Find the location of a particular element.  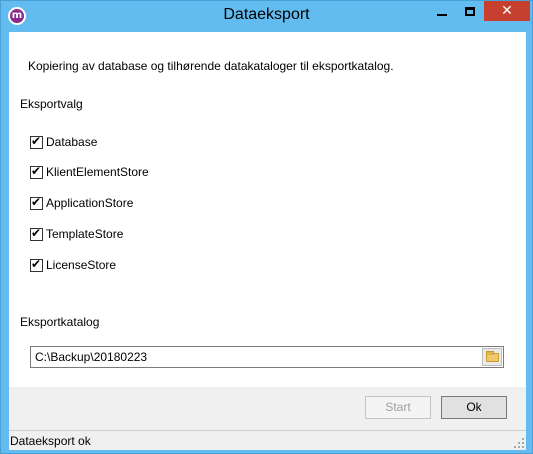

button-bar: Start Ok is located at coordinates (267, 408).